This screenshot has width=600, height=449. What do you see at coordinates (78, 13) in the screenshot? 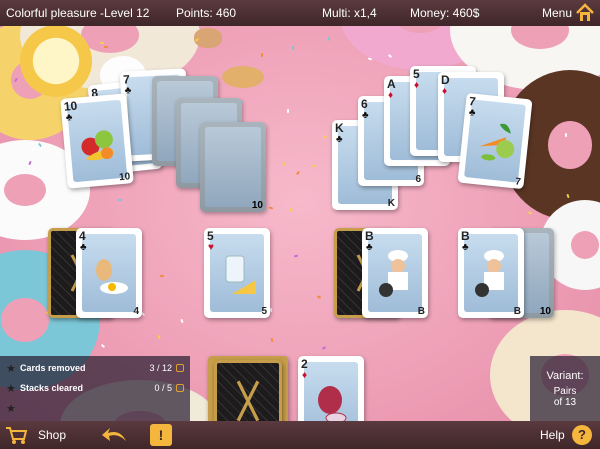
I see `level-title: Colorful pleasure -Level 12` at bounding box center [78, 13].